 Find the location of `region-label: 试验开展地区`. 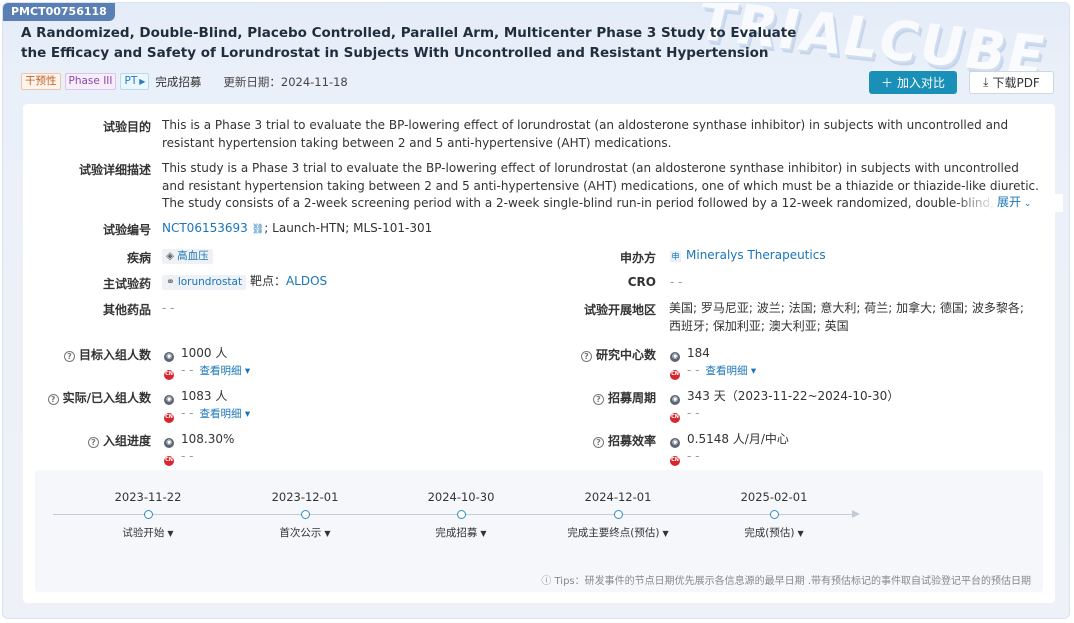

region-label: 试验开展地区 is located at coordinates (619, 310).